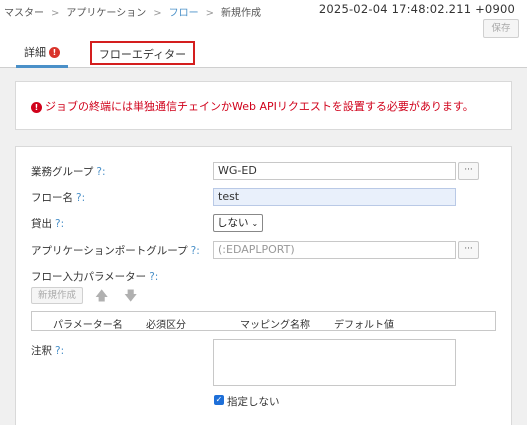 This screenshot has height=425, width=527. I want to click on port-group-label: アプリケーションポートグループ?:, so click(115, 250).